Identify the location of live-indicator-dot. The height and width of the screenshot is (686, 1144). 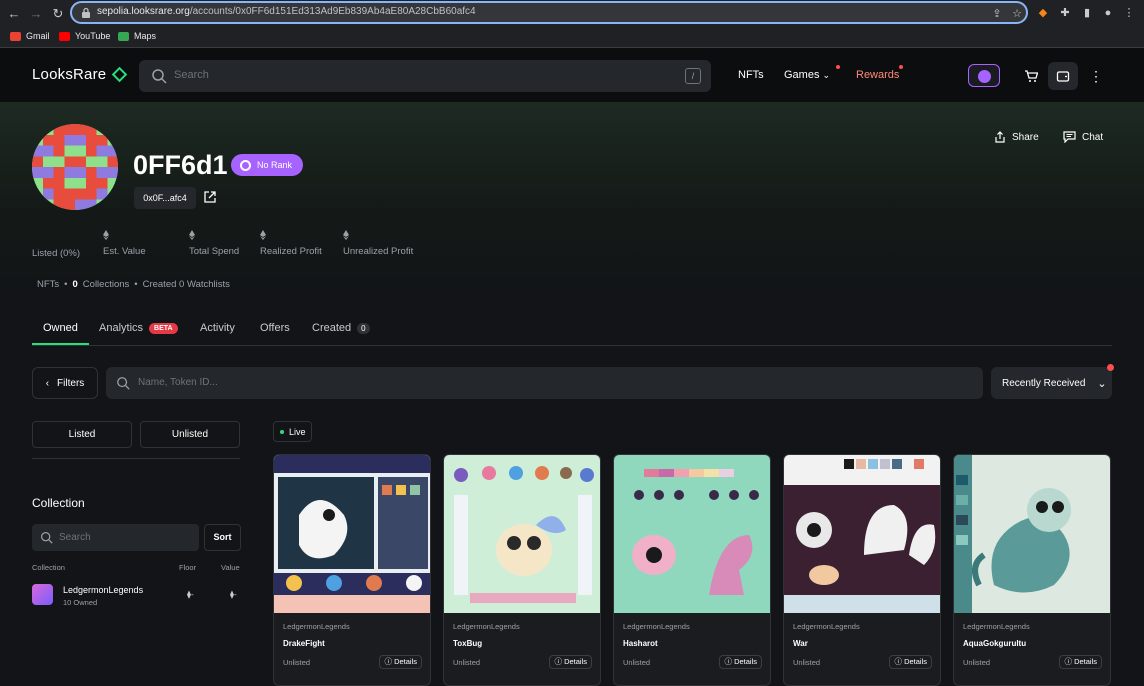
(282, 431).